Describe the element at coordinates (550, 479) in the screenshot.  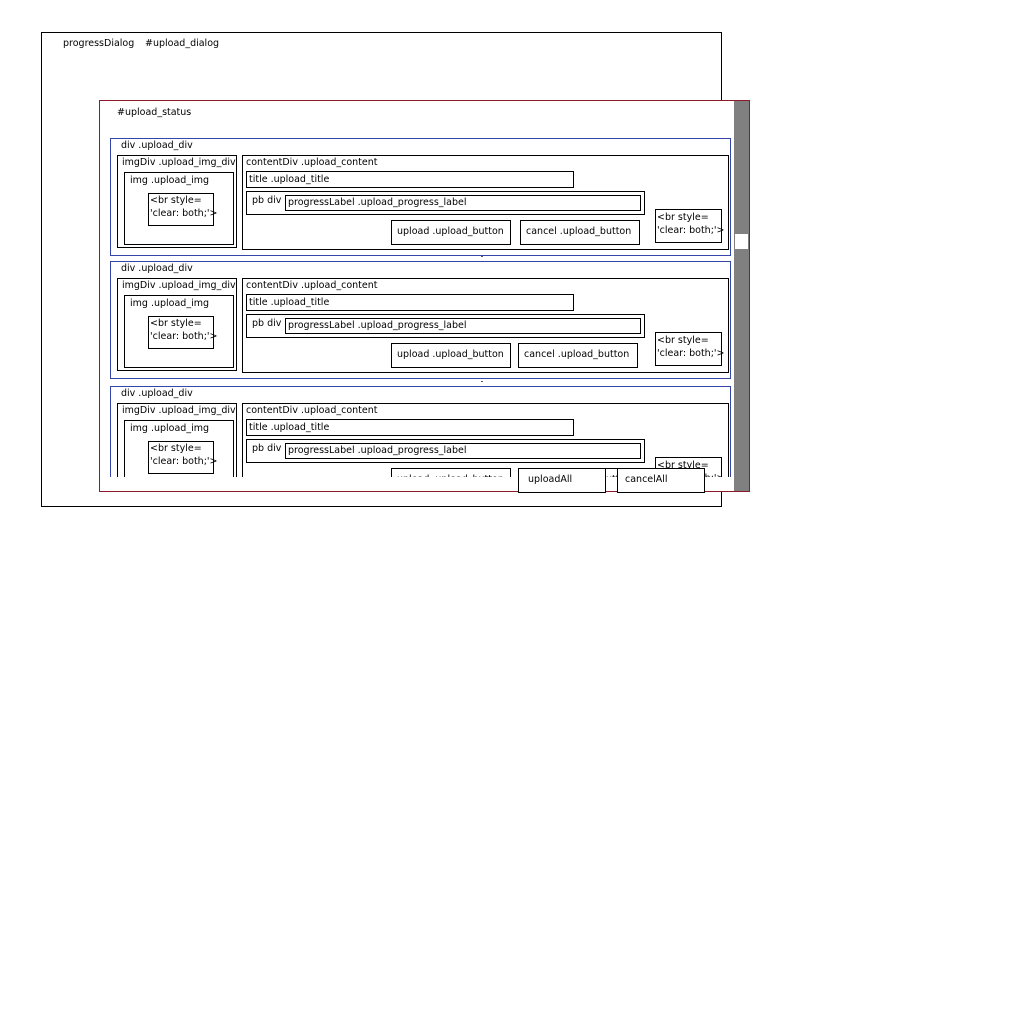
I see `upload-all-label: uploadAll` at that location.